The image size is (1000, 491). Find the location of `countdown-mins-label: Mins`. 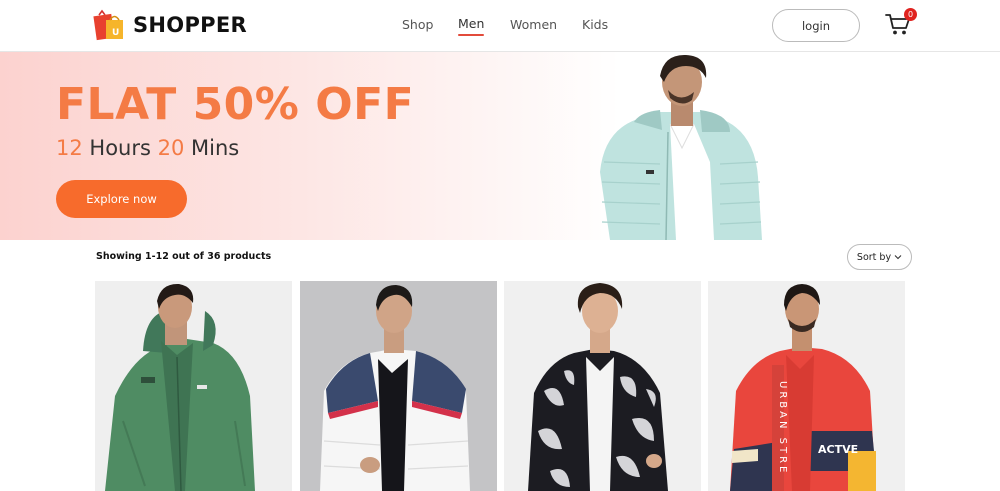

countdown-mins-label: Mins is located at coordinates (212, 148).